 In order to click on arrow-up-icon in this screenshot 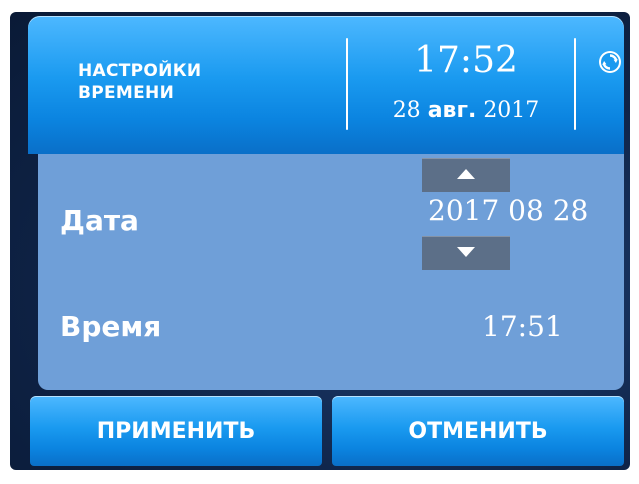, I will do `click(466, 174)`.